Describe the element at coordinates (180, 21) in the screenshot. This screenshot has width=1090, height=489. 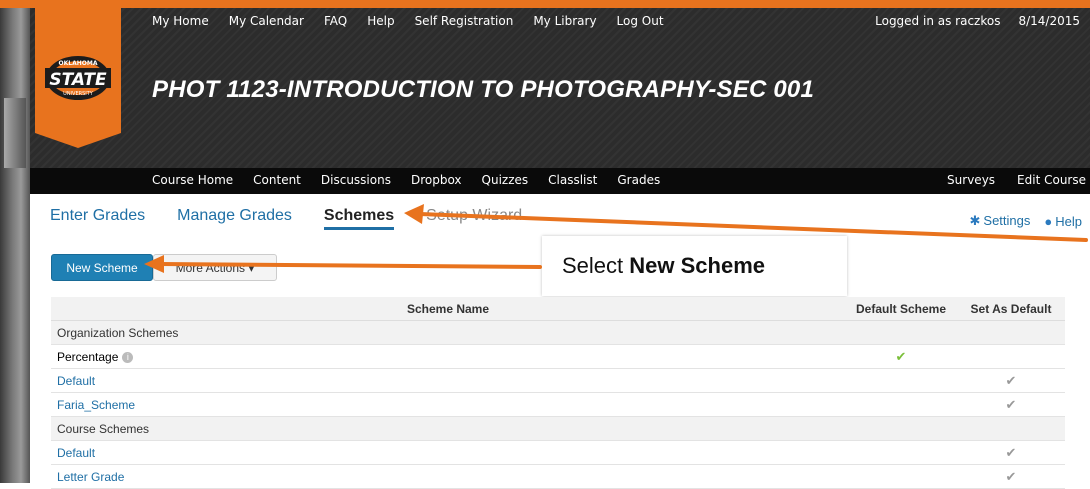
I see `topnav-my-home: My Home` at that location.